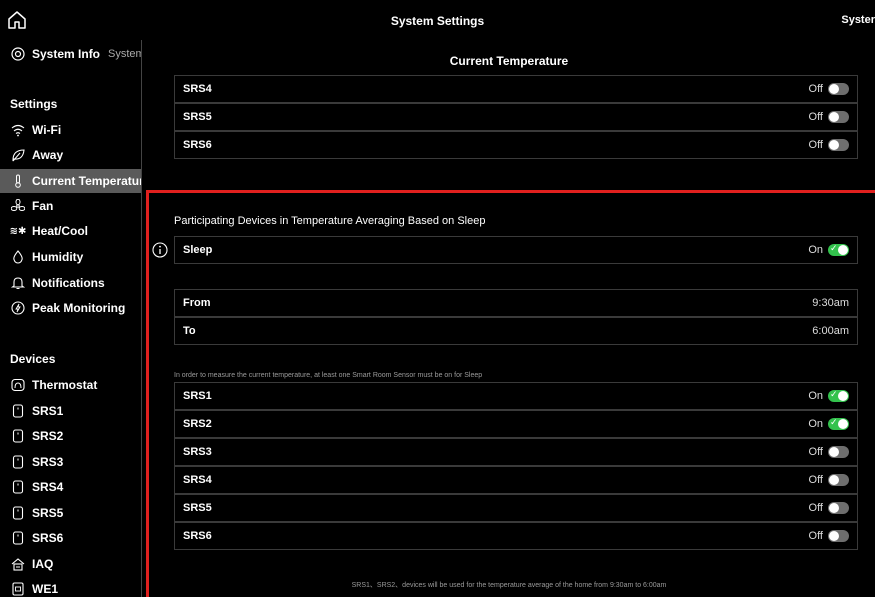  I want to click on devices-heading: Devices, so click(33, 359).